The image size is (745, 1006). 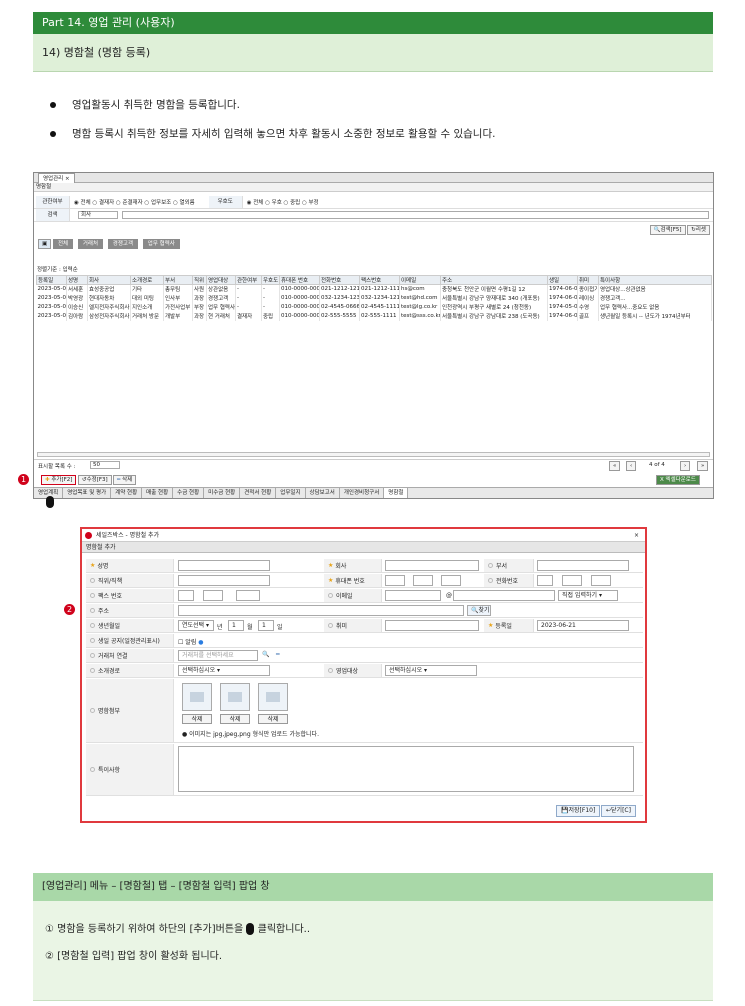 What do you see at coordinates (224, 580) in the screenshot?
I see `position-input` at bounding box center [224, 580].